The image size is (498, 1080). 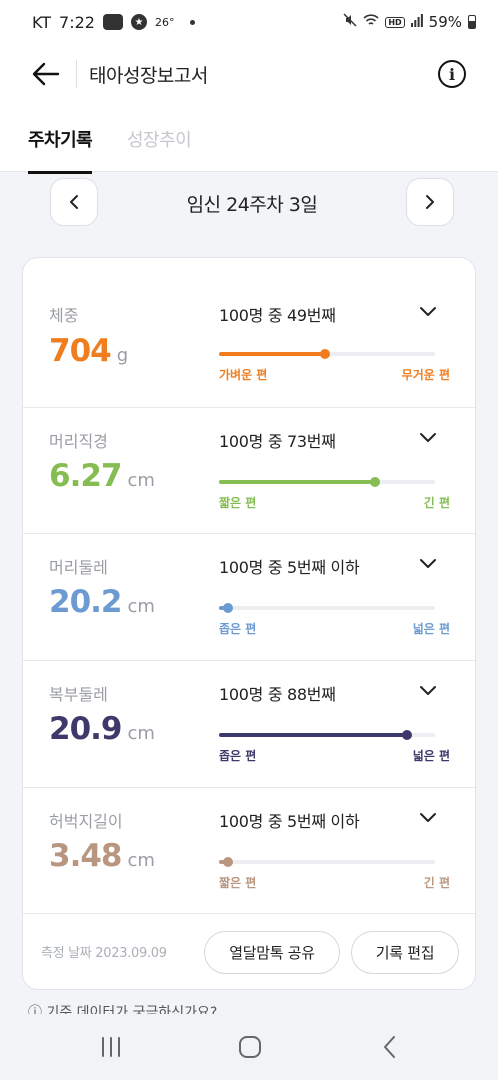 What do you see at coordinates (193, 22) in the screenshot?
I see `notification-dot-icon` at bounding box center [193, 22].